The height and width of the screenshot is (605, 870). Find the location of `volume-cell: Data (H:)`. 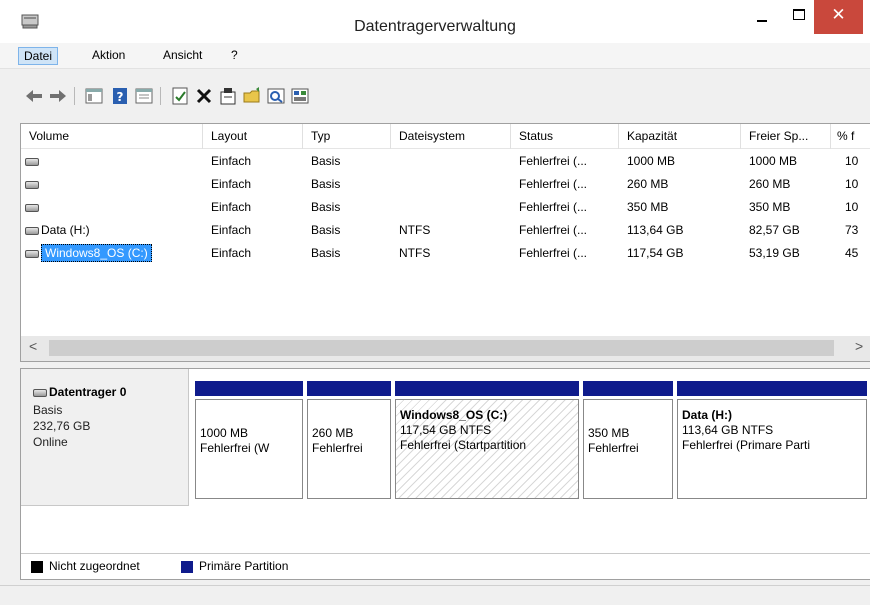

volume-cell: Data (H:) is located at coordinates (112, 230).